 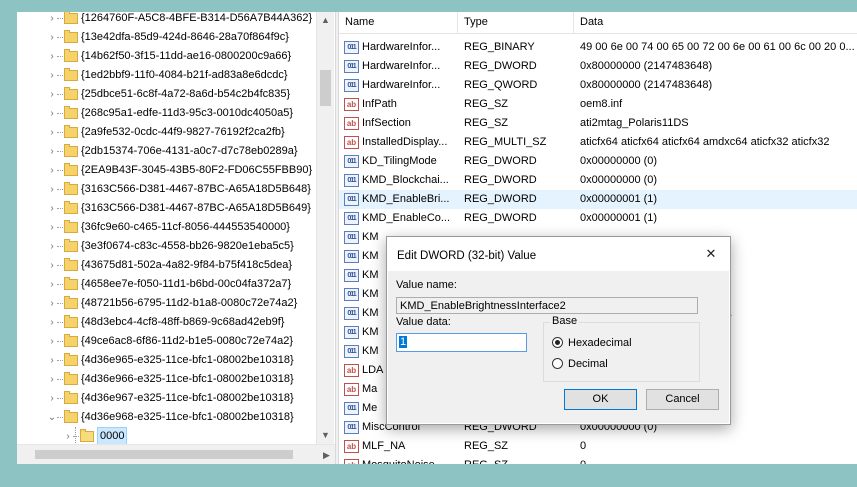 What do you see at coordinates (598, 123) in the screenshot?
I see `registry-value-row: ab InfSection REG_SZ ati2mtag_Polaris11DS` at bounding box center [598, 123].